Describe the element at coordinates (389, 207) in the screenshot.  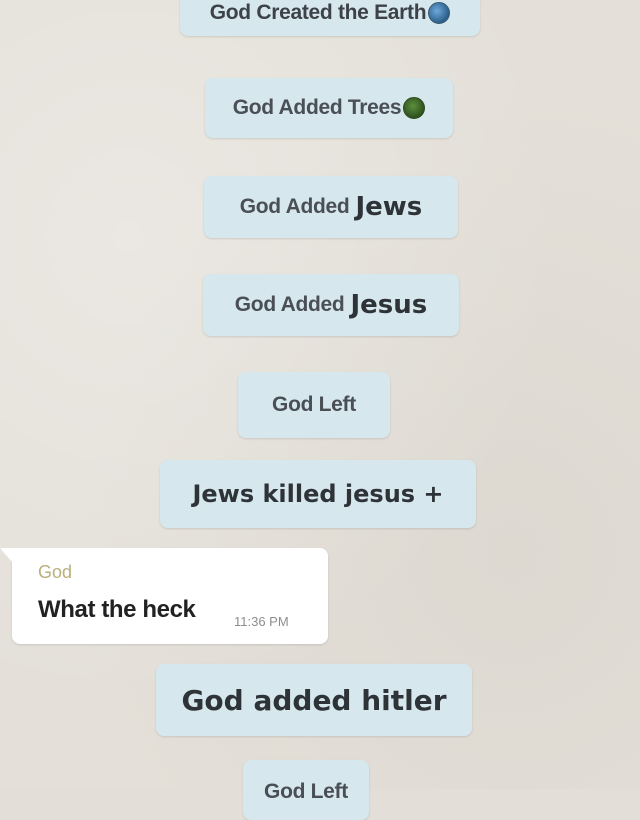
I see `system-message-name: Jews` at that location.